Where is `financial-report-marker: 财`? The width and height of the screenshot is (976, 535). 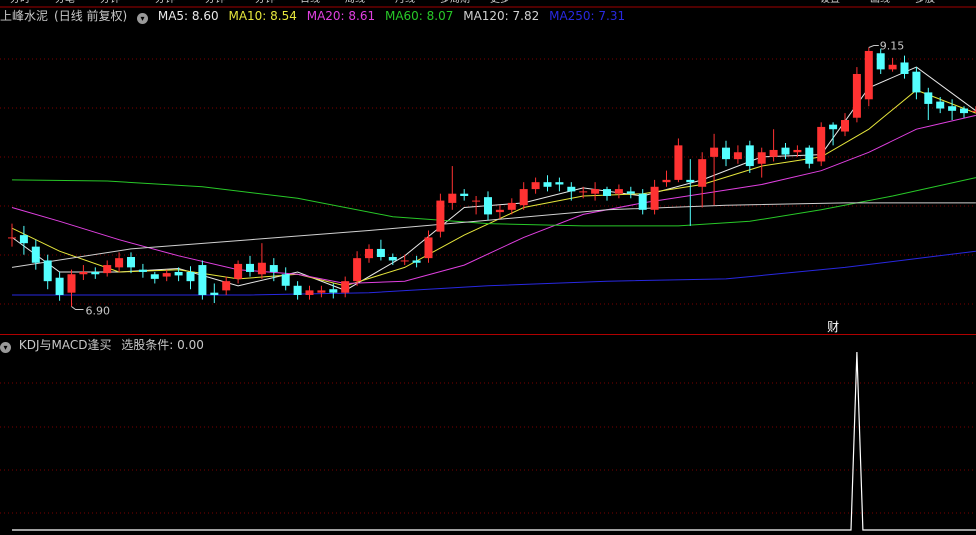
financial-report-marker: 财 is located at coordinates (833, 327).